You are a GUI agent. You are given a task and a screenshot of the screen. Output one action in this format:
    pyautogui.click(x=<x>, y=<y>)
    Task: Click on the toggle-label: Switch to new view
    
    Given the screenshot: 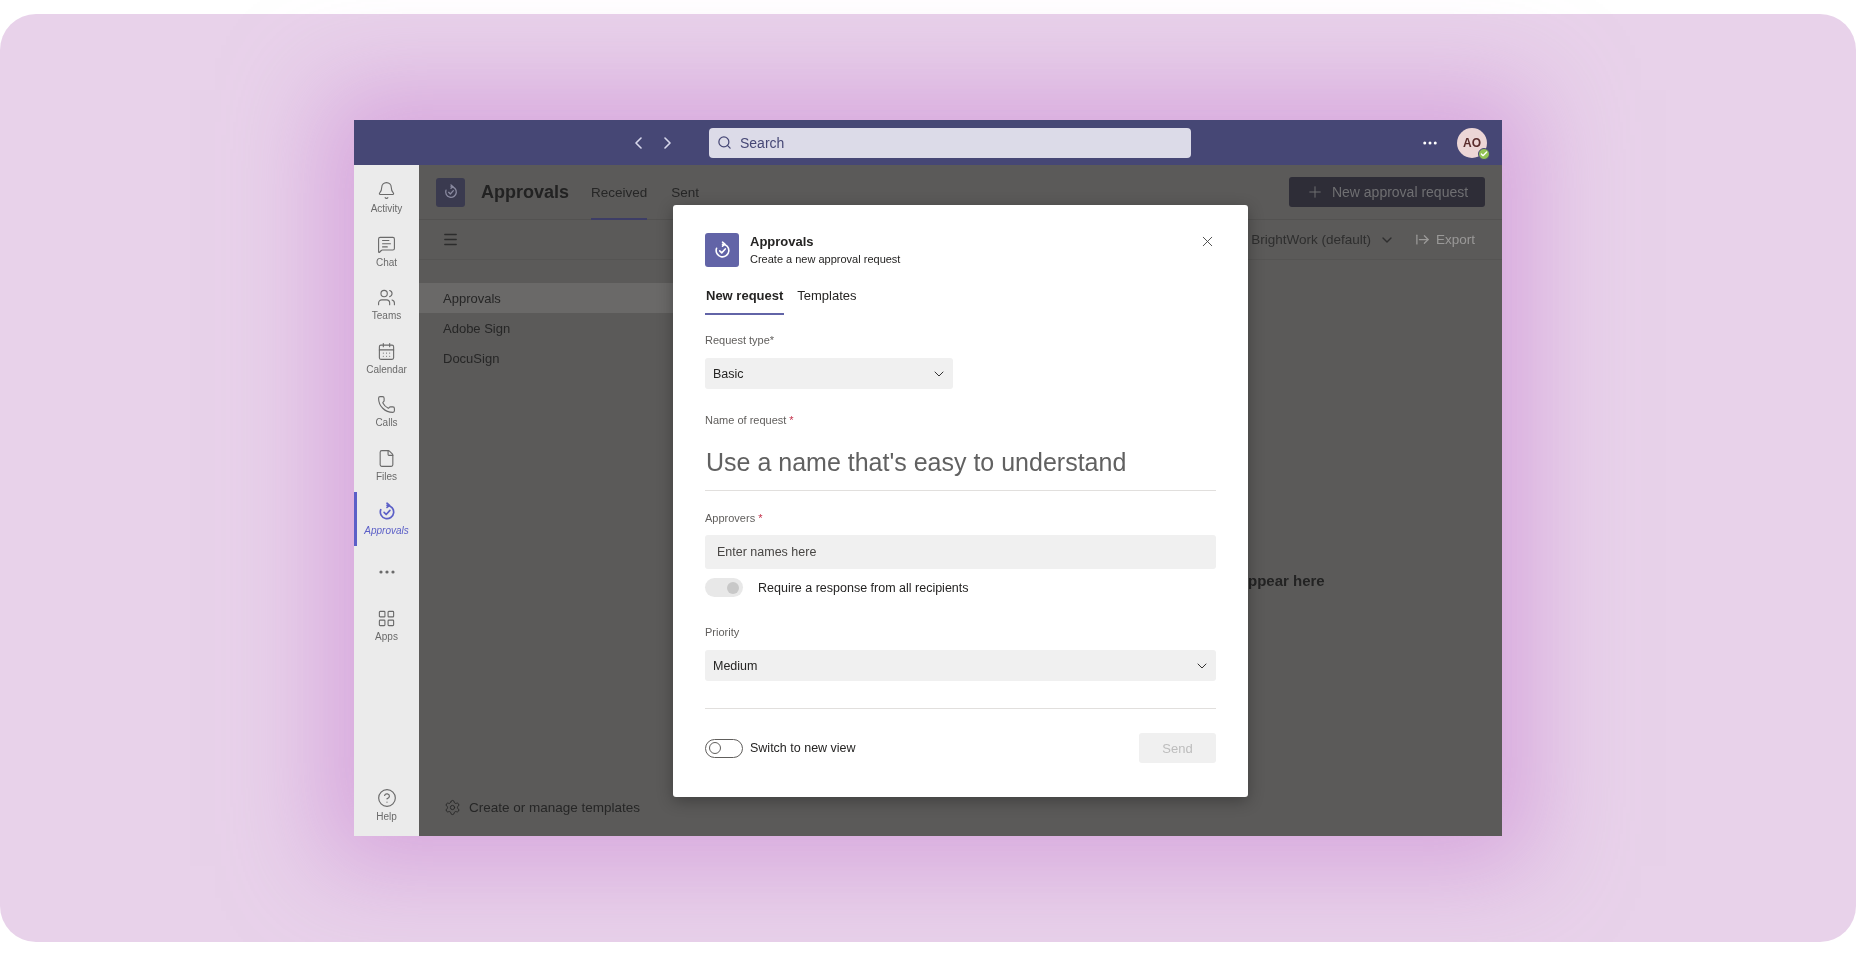 What is the action you would take?
    pyautogui.click(x=803, y=748)
    